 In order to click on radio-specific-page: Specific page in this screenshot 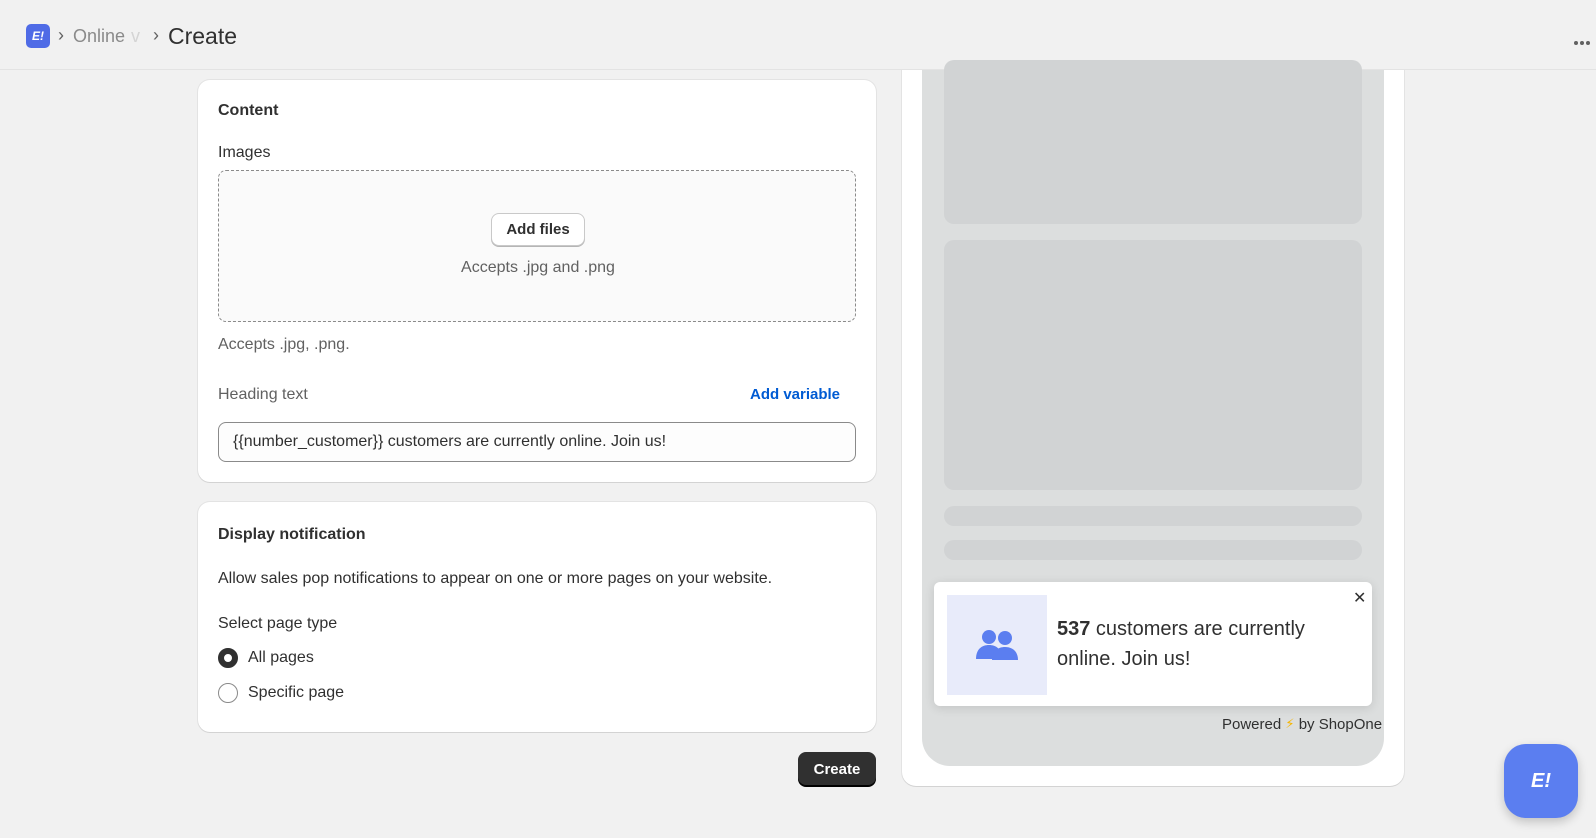, I will do `click(281, 693)`.